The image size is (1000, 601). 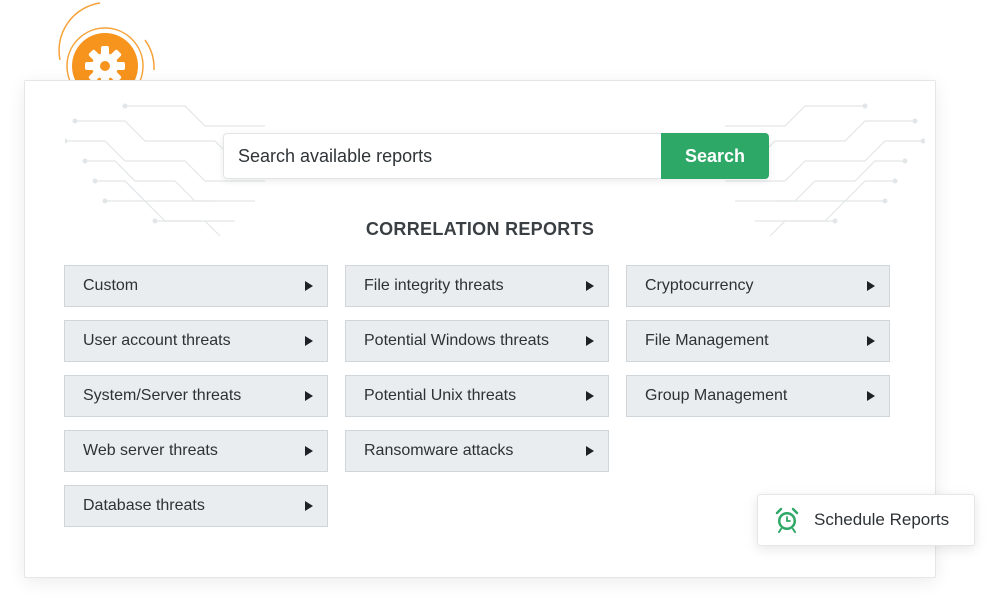 I want to click on report-category-potential-unix-threats: Potential Unix threats, so click(x=477, y=396).